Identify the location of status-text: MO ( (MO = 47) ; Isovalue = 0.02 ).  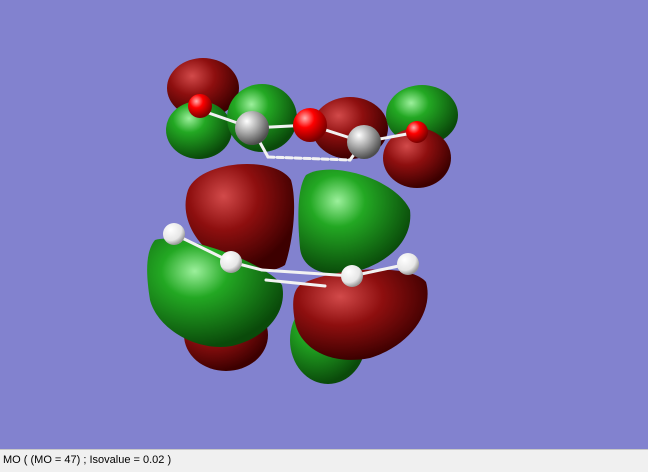
(87, 460).